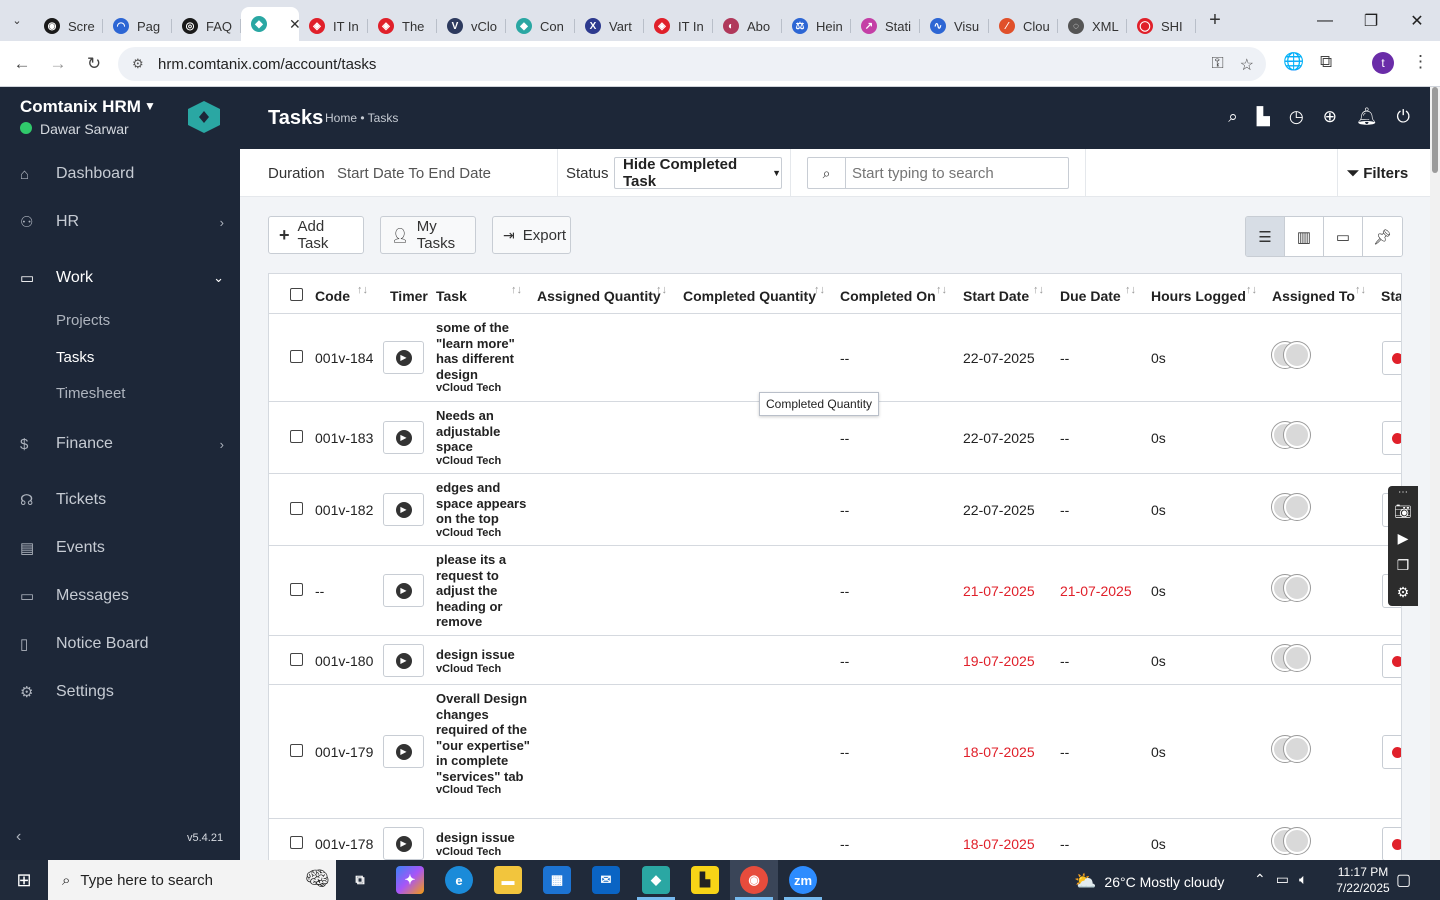 This screenshot has width=1440, height=900. What do you see at coordinates (749, 296) in the screenshot?
I see `col-completed-quantity: Completed Quantity` at bounding box center [749, 296].